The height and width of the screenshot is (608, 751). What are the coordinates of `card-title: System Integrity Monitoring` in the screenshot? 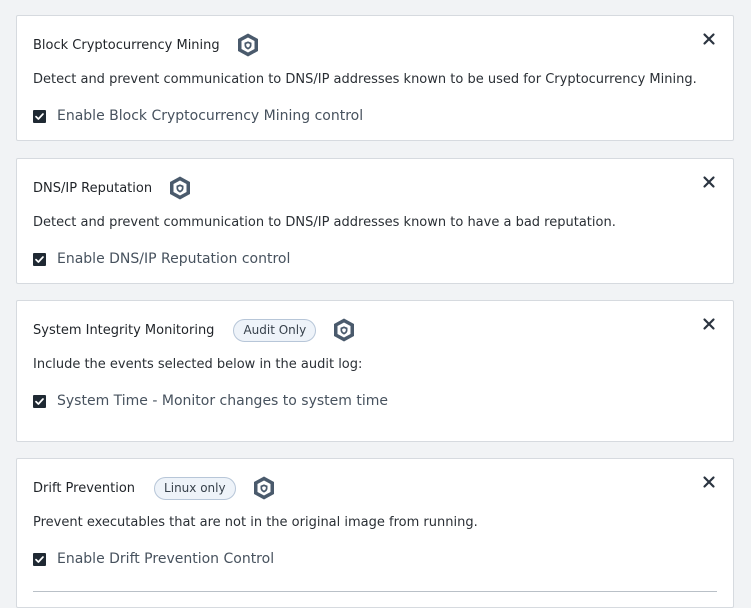 It's located at (124, 330).